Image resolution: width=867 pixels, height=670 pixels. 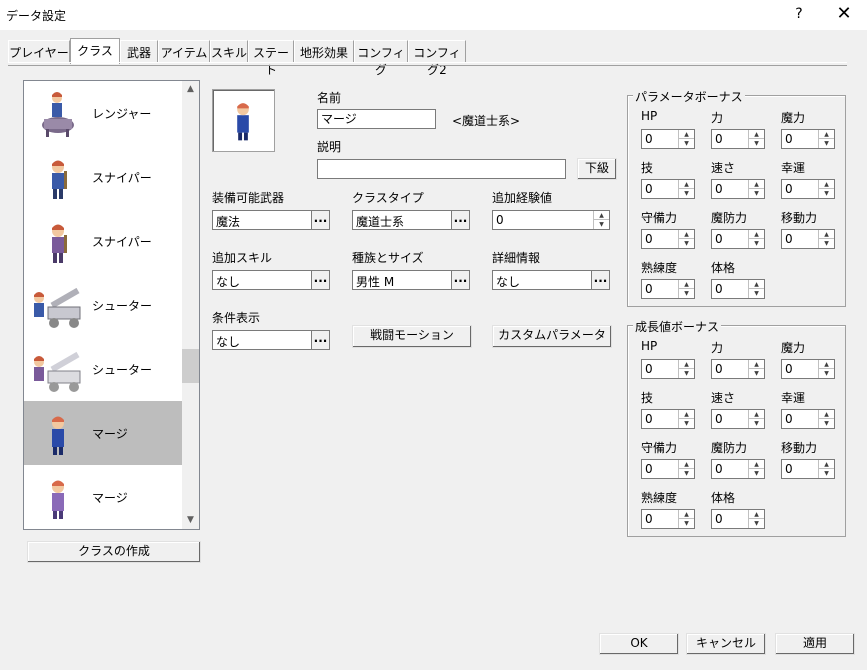 I want to click on tab-weapon: 武器, so click(x=139, y=51).